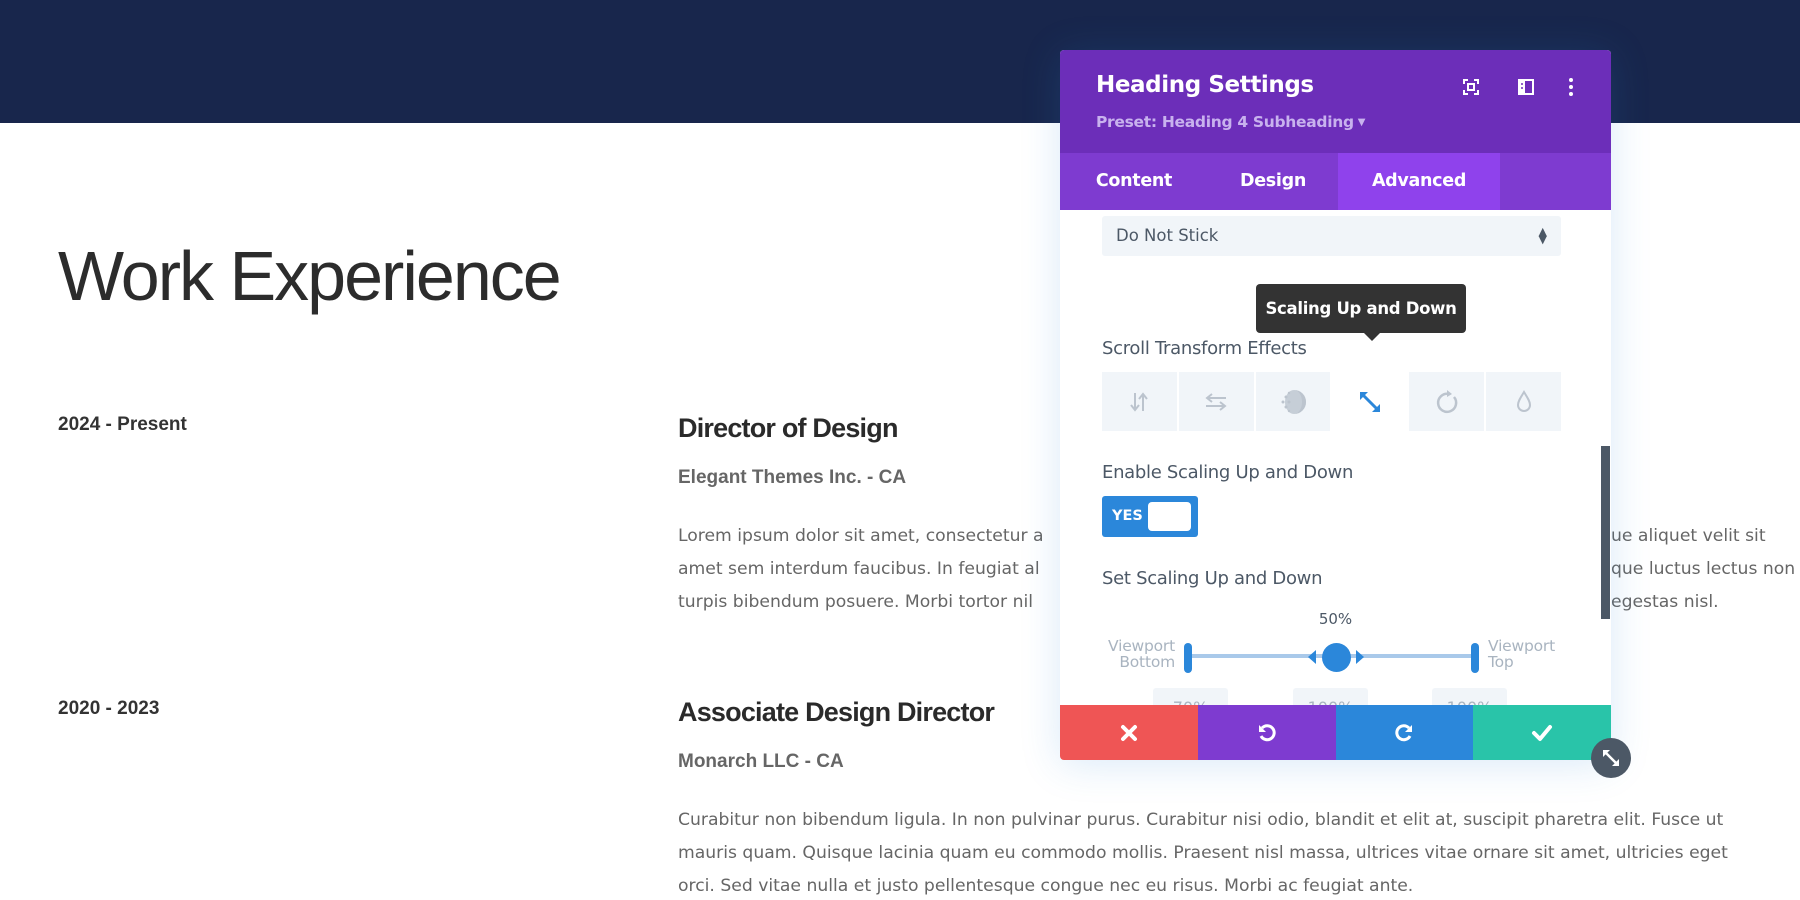 Image resolution: width=1800 pixels, height=900 pixels. What do you see at coordinates (836, 712) in the screenshot?
I see `job-title: Associate Design Director` at bounding box center [836, 712].